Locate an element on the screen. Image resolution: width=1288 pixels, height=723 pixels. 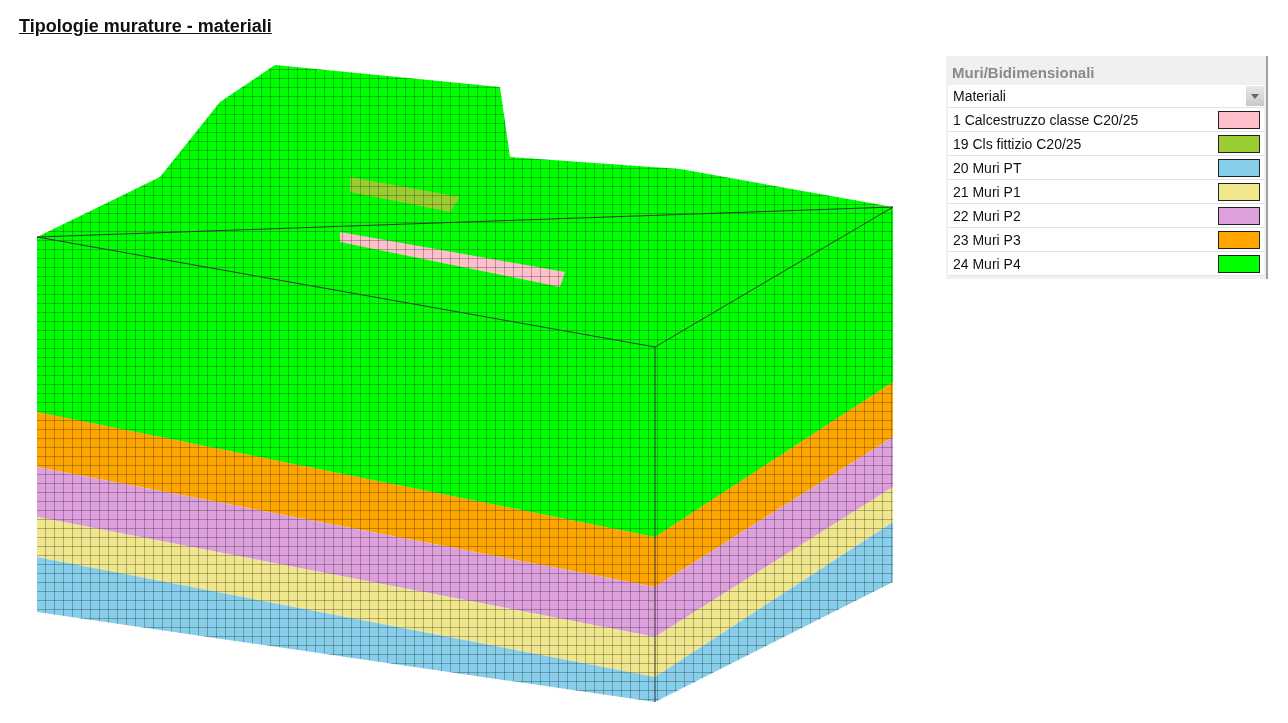
materials-dropdown: Materiali is located at coordinates (1106, 96).